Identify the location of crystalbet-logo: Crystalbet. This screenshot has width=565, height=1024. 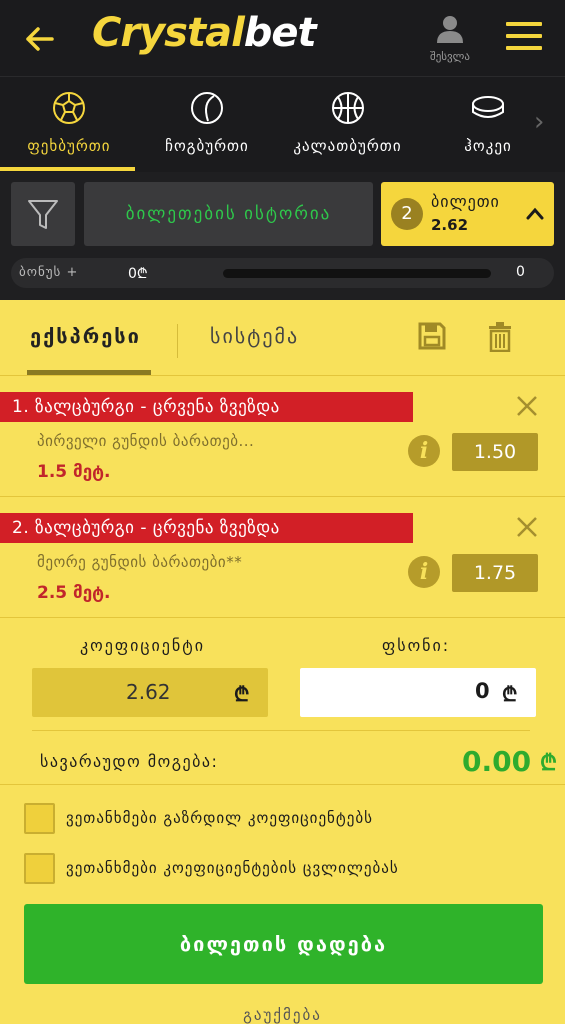
(204, 33).